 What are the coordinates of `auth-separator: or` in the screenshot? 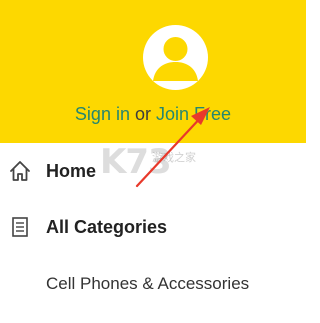 It's located at (142, 114).